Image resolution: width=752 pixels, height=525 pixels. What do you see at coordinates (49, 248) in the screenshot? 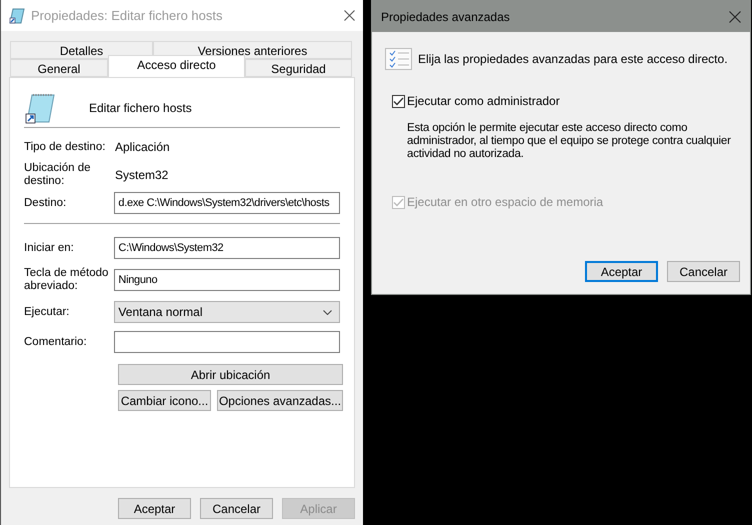
I see `field-label: Iniciar en:` at bounding box center [49, 248].